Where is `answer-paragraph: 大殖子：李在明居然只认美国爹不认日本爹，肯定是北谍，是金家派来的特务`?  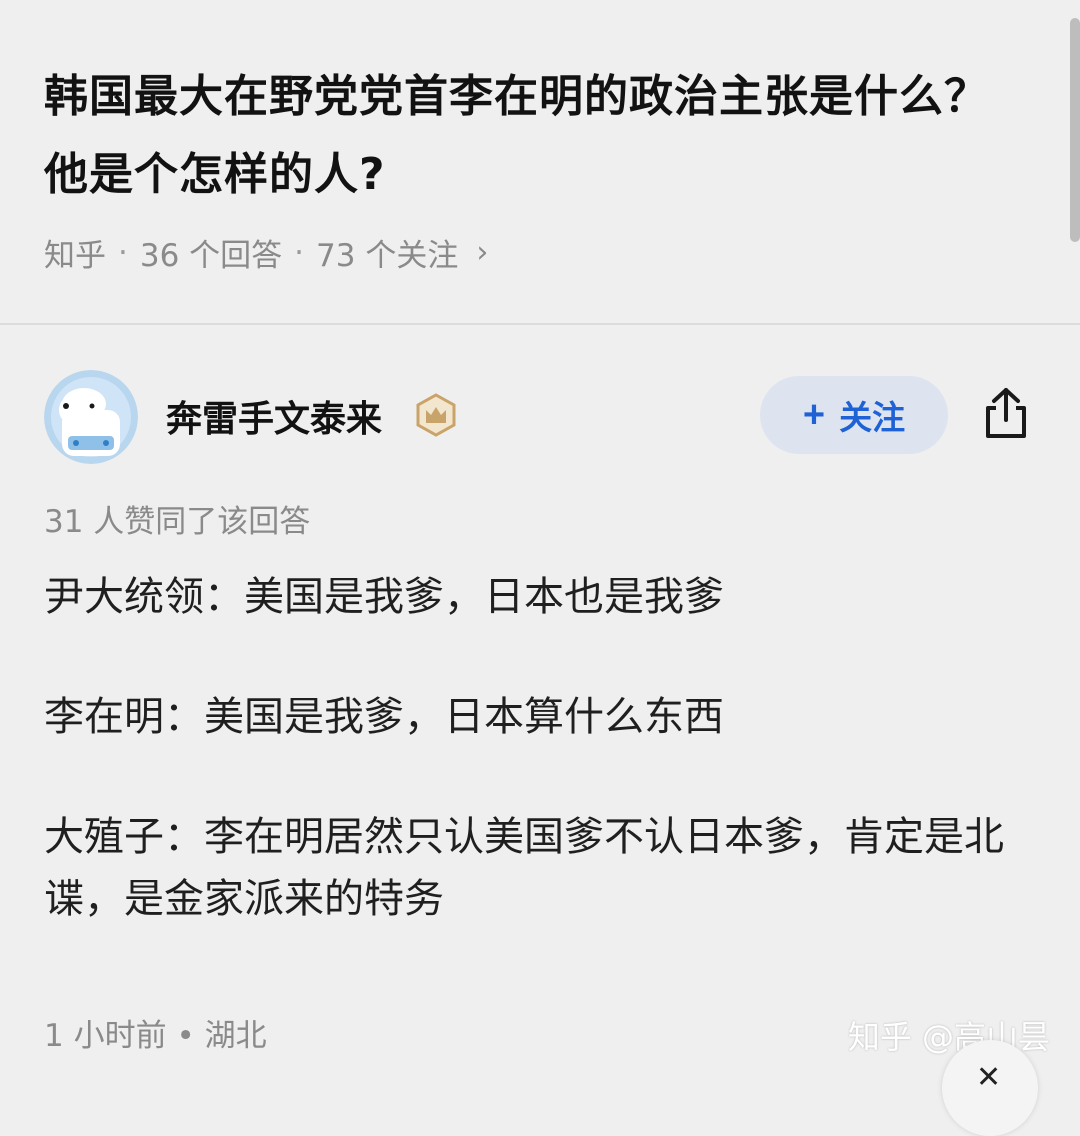
answer-paragraph: 大殖子：李在明居然只认美国爹不认日本爹，肯定是北谍，是金家派来的特务 is located at coordinates (524, 868).